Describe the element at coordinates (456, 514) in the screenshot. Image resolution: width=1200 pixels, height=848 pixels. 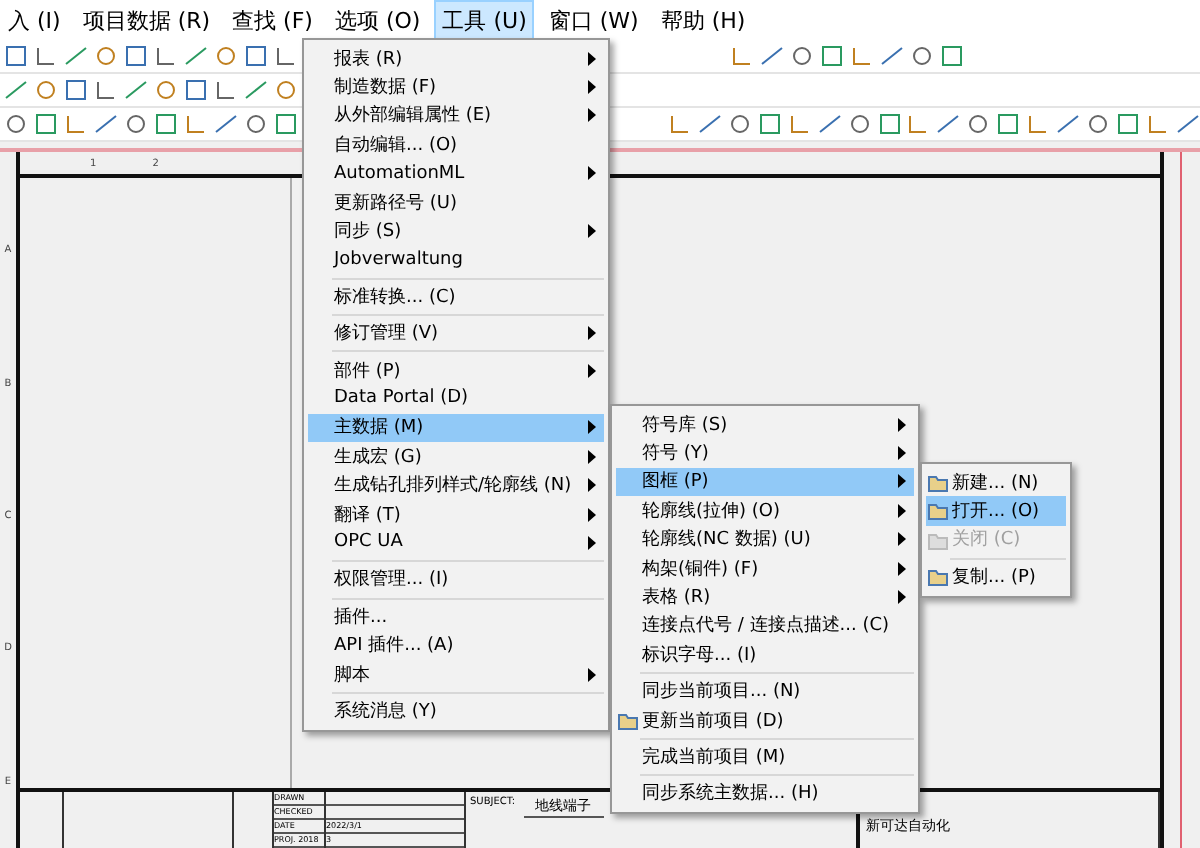
I see `menu-item: 翻译 (T)` at that location.